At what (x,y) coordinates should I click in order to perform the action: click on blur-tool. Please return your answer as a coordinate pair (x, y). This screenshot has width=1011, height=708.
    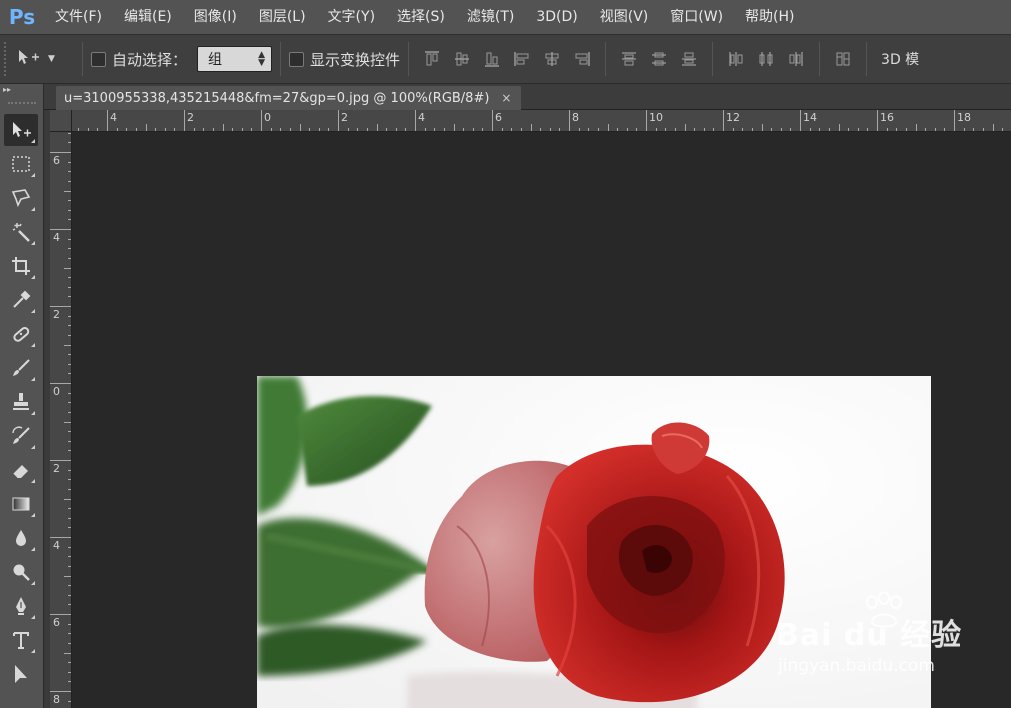
    Looking at the image, I should click on (21, 538).